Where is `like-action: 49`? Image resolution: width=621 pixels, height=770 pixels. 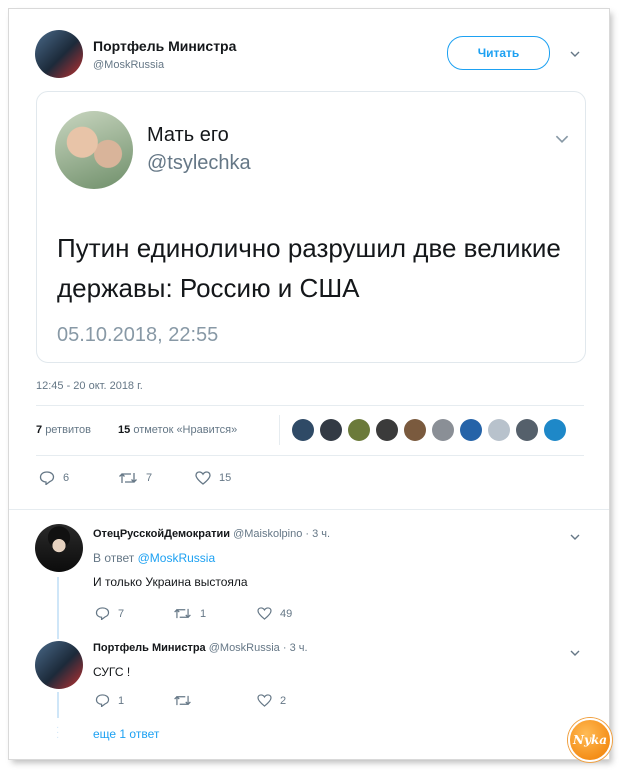 like-action: 49 is located at coordinates (274, 613).